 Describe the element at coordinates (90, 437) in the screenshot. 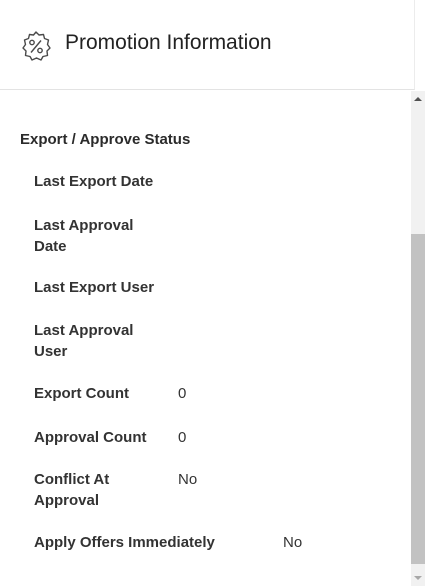

I see `label-approval-count: Approval Count` at that location.